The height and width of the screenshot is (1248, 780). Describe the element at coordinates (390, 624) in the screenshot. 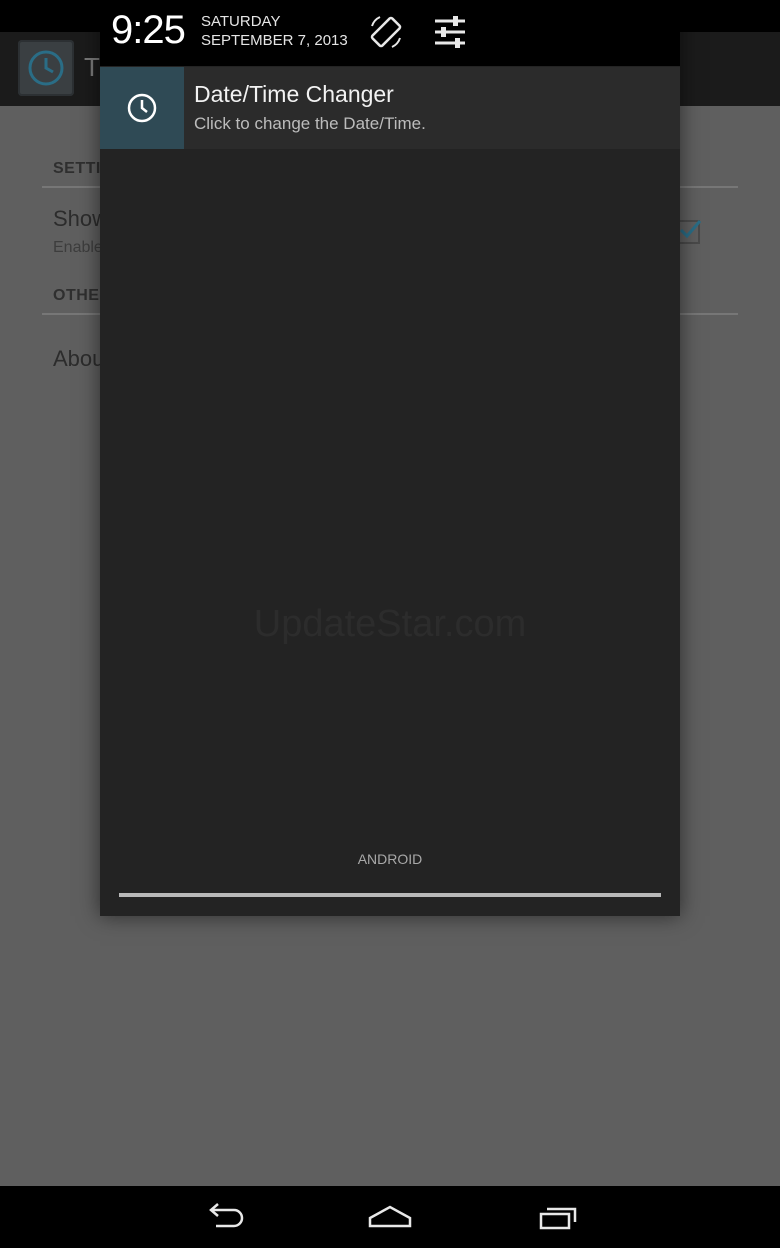

I see `watermark: UpdateStar.com` at that location.